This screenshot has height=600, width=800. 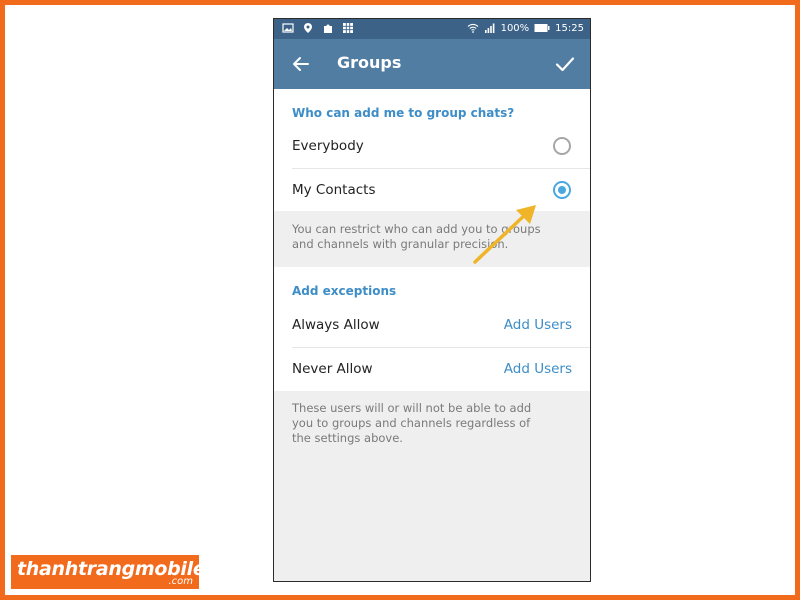 What do you see at coordinates (432, 64) in the screenshot?
I see `app-bar: Groups` at bounding box center [432, 64].